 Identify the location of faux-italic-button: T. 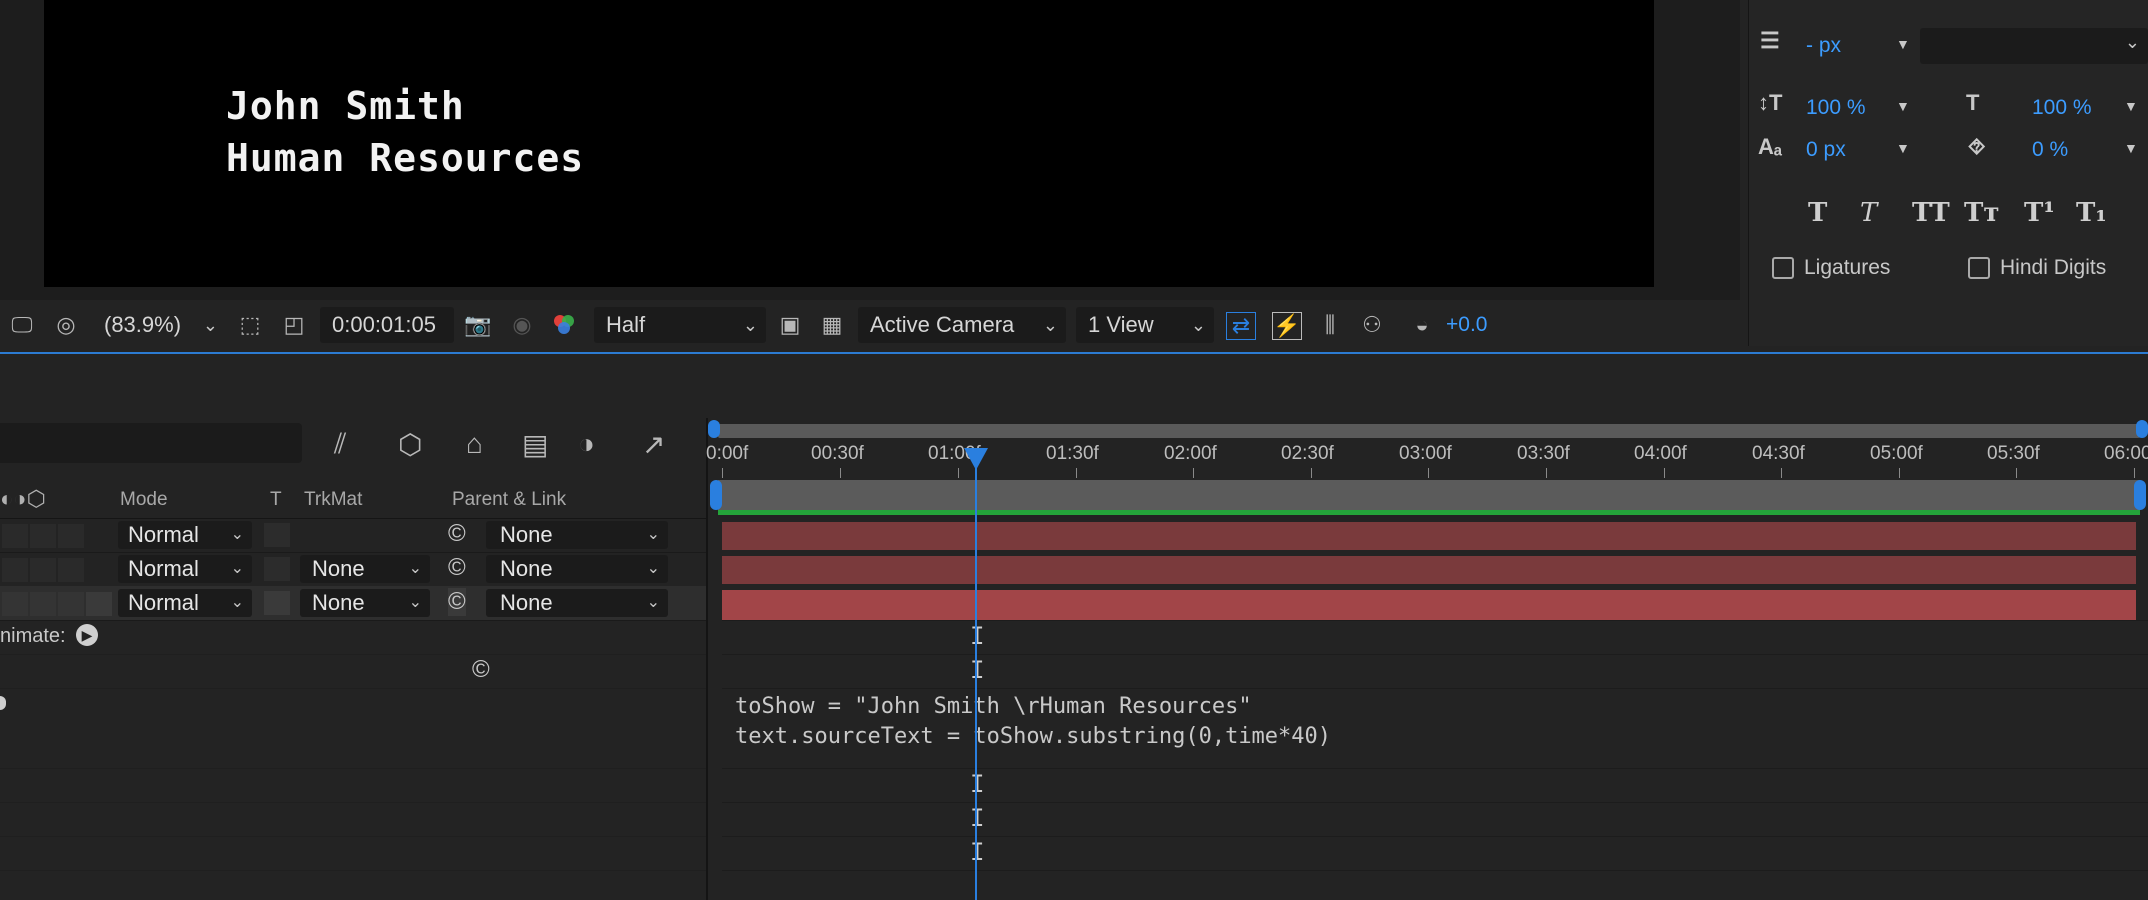
(1868, 213).